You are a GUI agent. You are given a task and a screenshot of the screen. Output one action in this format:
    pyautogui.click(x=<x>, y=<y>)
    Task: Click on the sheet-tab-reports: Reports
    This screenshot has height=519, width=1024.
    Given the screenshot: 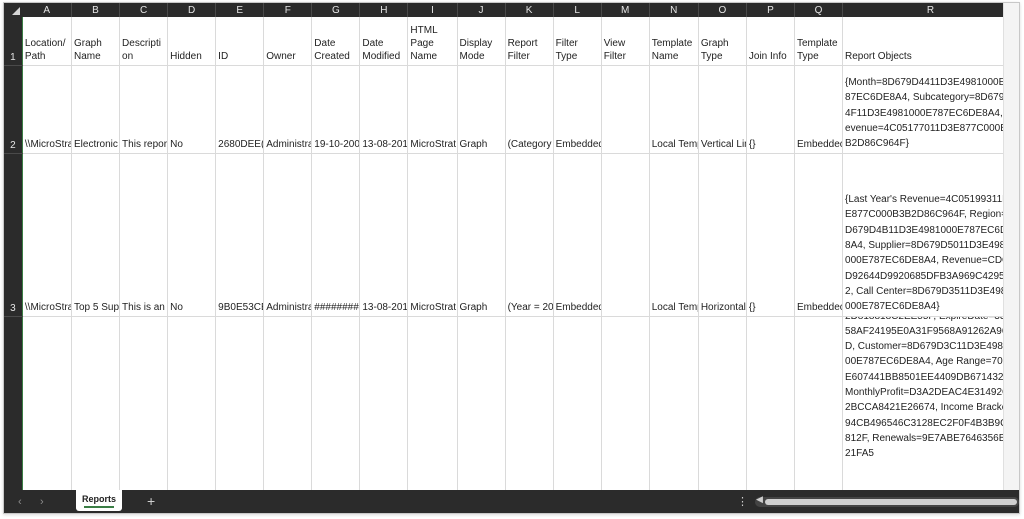 What is the action you would take?
    pyautogui.click(x=99, y=500)
    